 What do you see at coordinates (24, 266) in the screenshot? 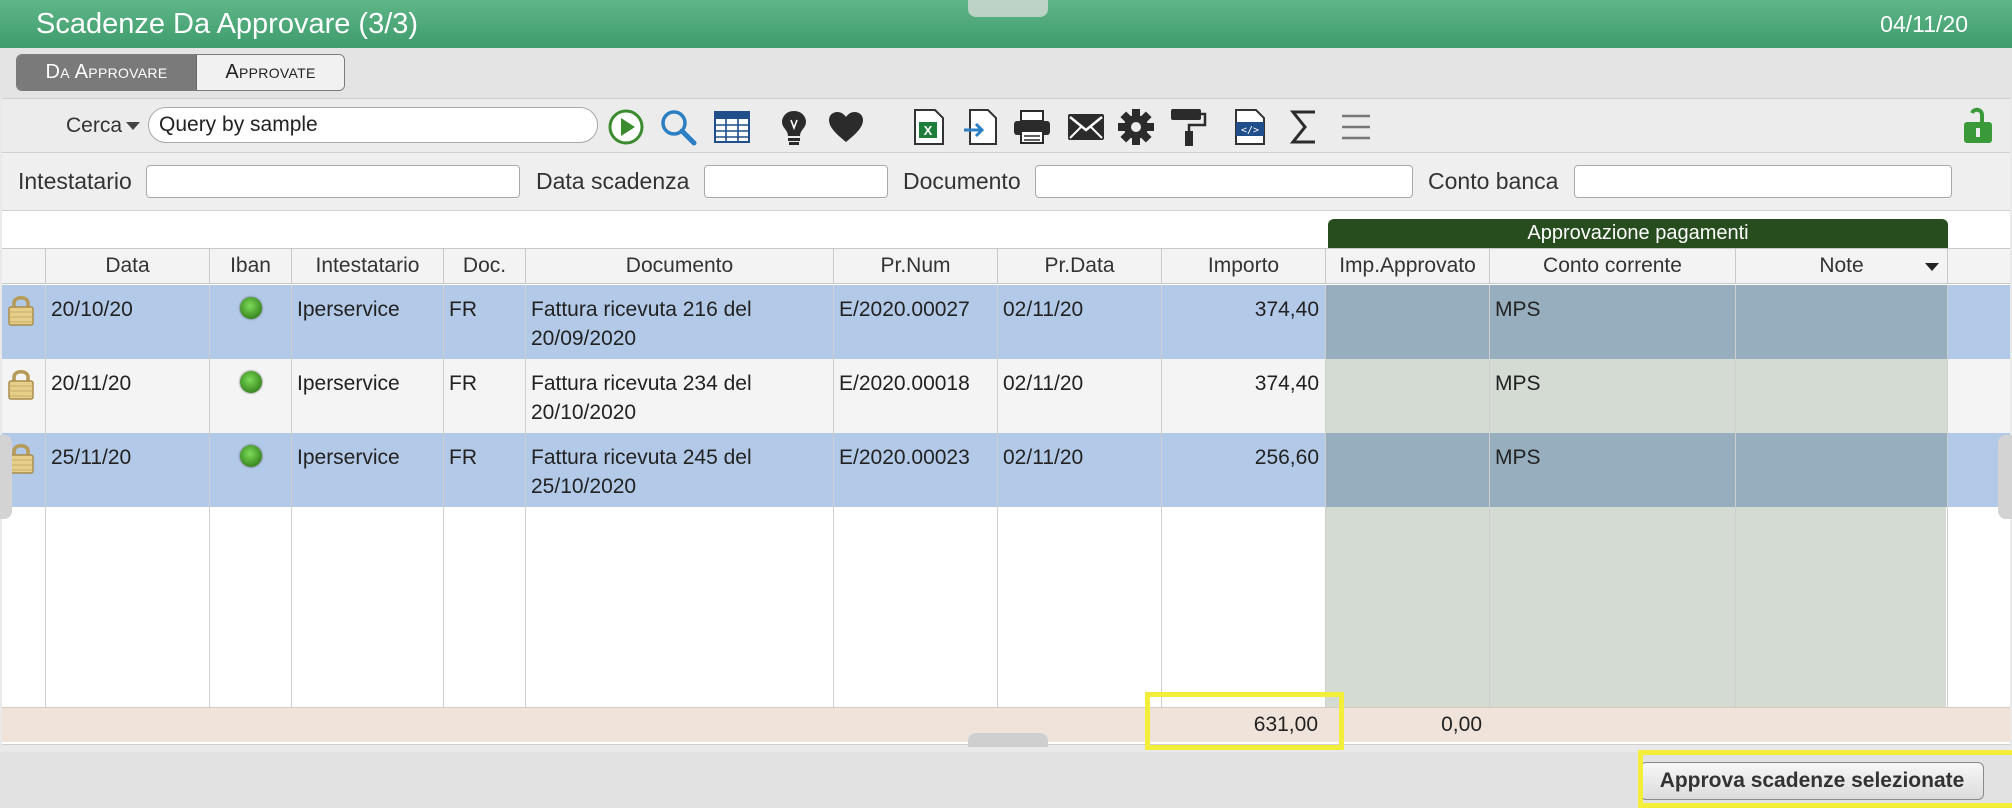
I see `column-header-lock` at bounding box center [24, 266].